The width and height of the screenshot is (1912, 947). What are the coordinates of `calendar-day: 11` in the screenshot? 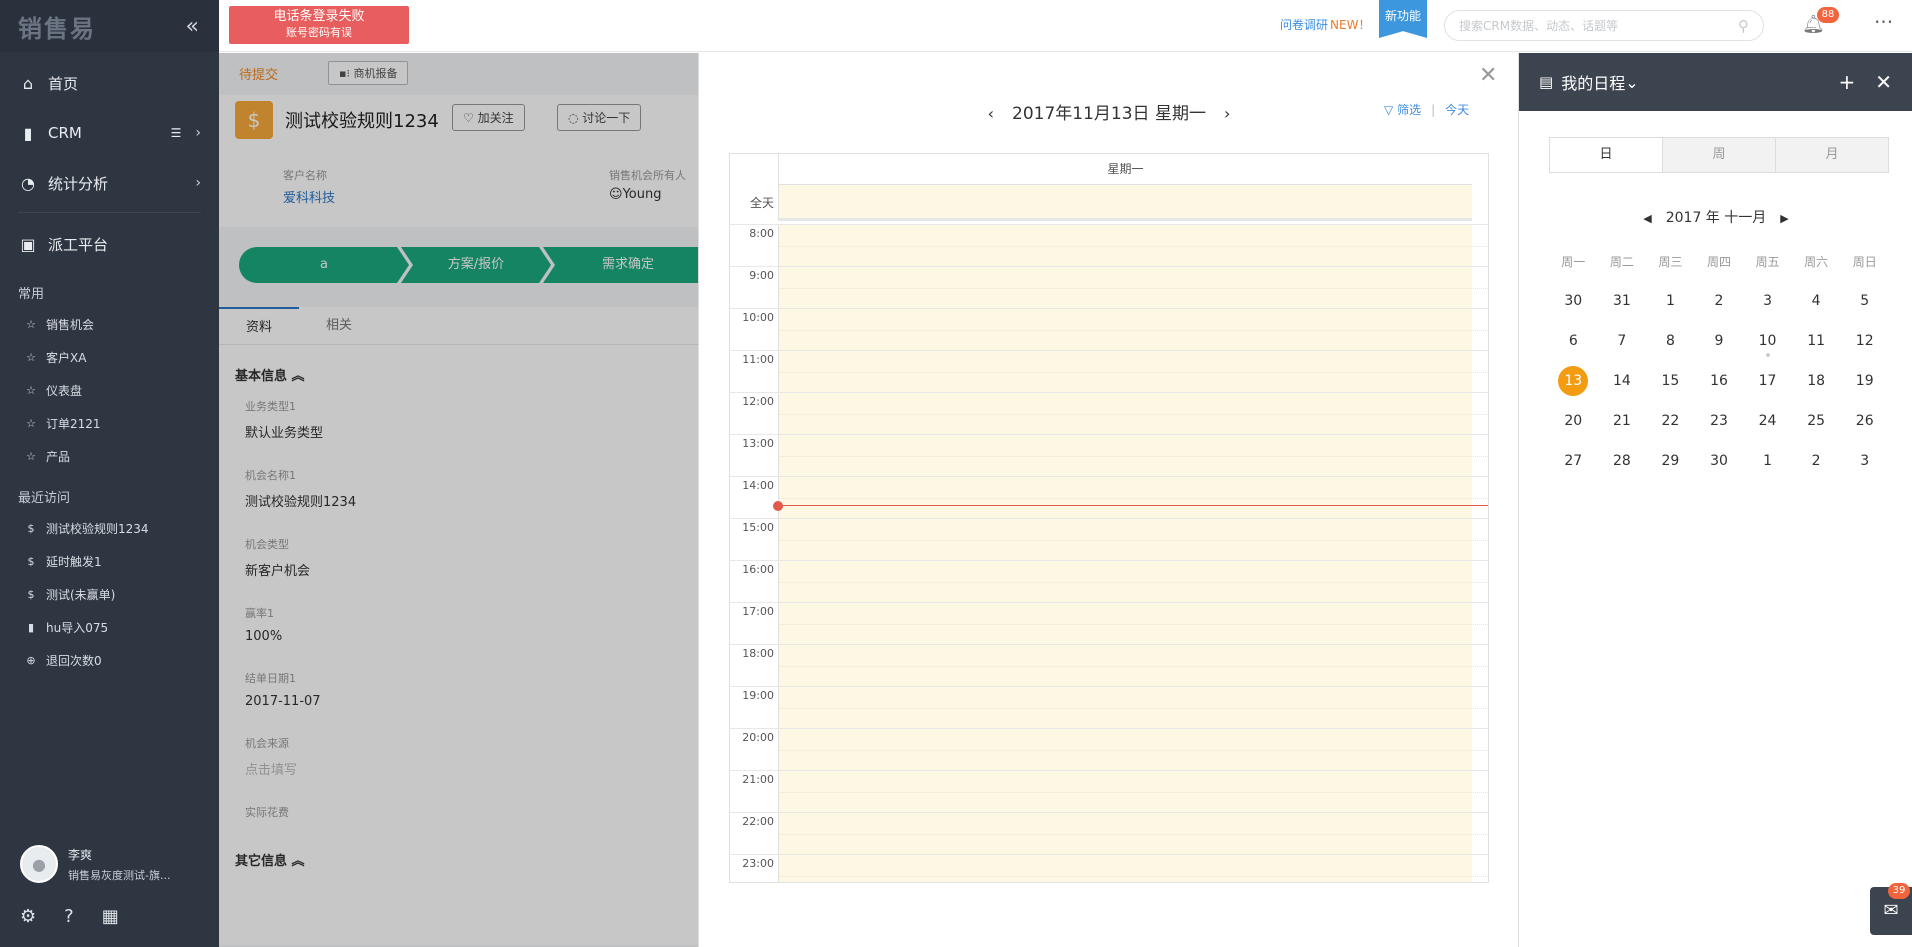 It's located at (1816, 341).